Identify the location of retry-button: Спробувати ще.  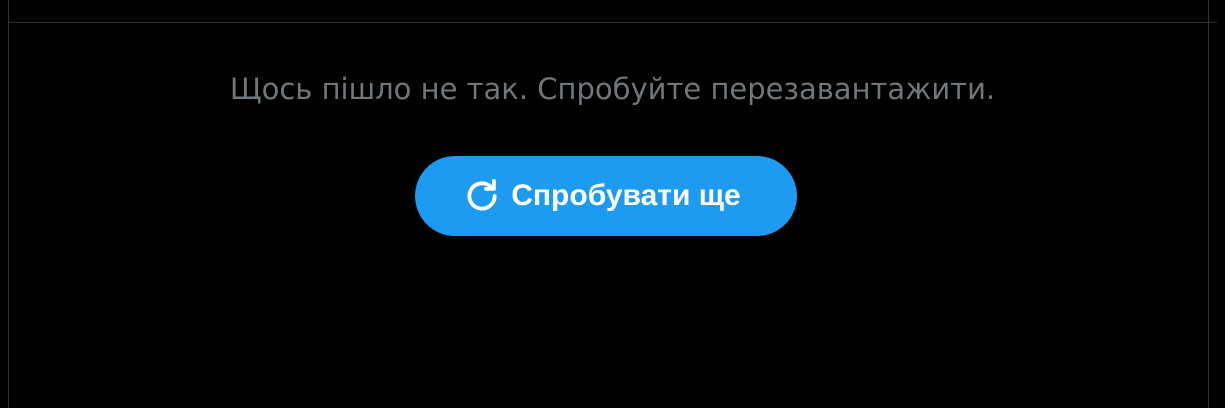
(606, 196).